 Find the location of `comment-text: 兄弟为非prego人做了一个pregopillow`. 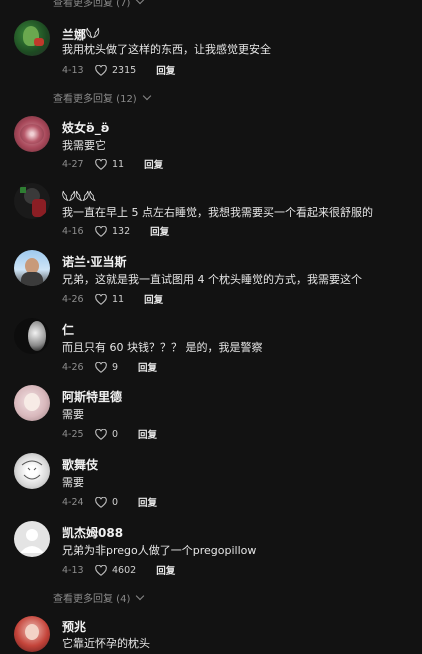

comment-text: 兄弟为非prego人做了一个pregopillow is located at coordinates (159, 550).